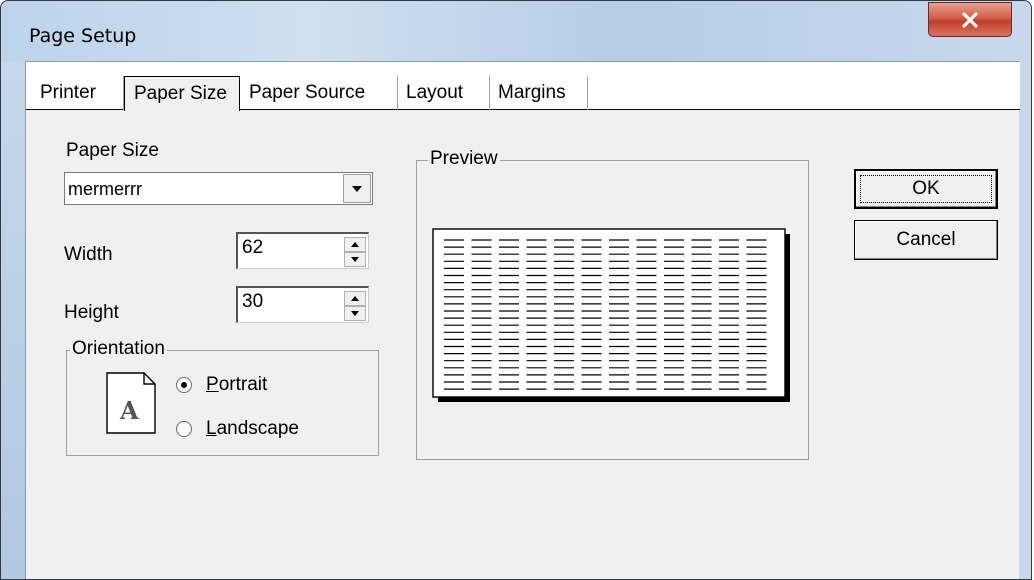  What do you see at coordinates (112, 150) in the screenshot?
I see `paper-size-label: Paper Size` at bounding box center [112, 150].